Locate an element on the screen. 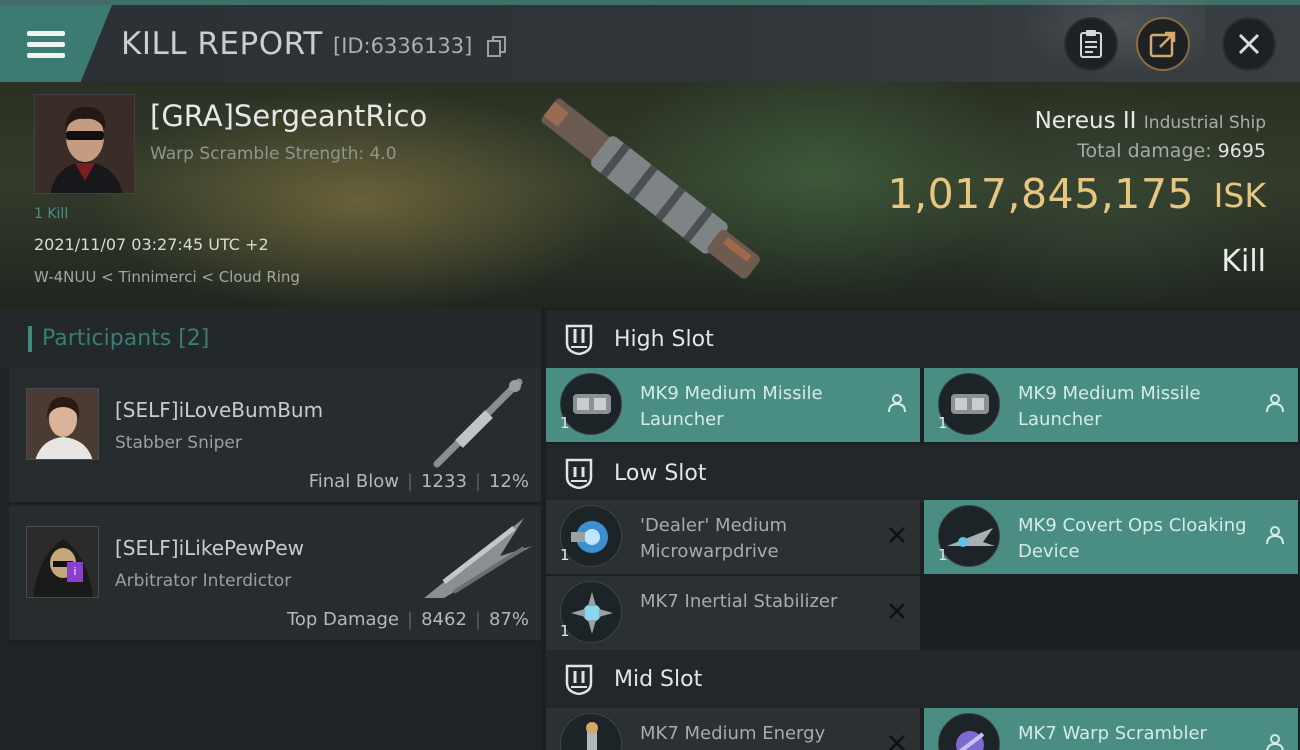  participant-stats: Final Blow | 1233 | 12% is located at coordinates (418, 481).